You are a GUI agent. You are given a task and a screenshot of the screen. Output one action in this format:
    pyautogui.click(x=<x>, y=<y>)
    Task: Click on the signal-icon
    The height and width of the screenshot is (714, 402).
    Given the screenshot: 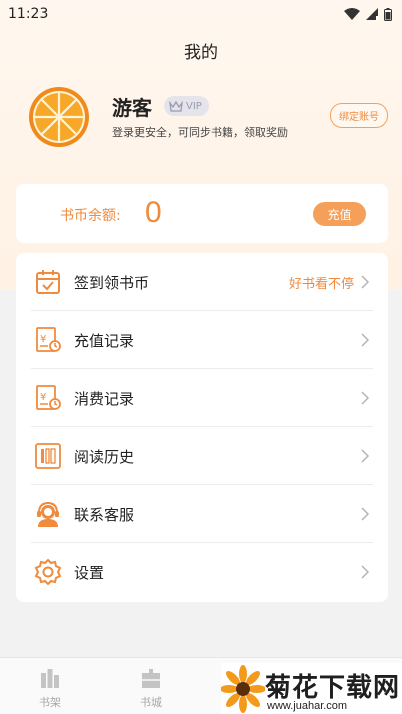 What is the action you would take?
    pyautogui.click(x=372, y=14)
    